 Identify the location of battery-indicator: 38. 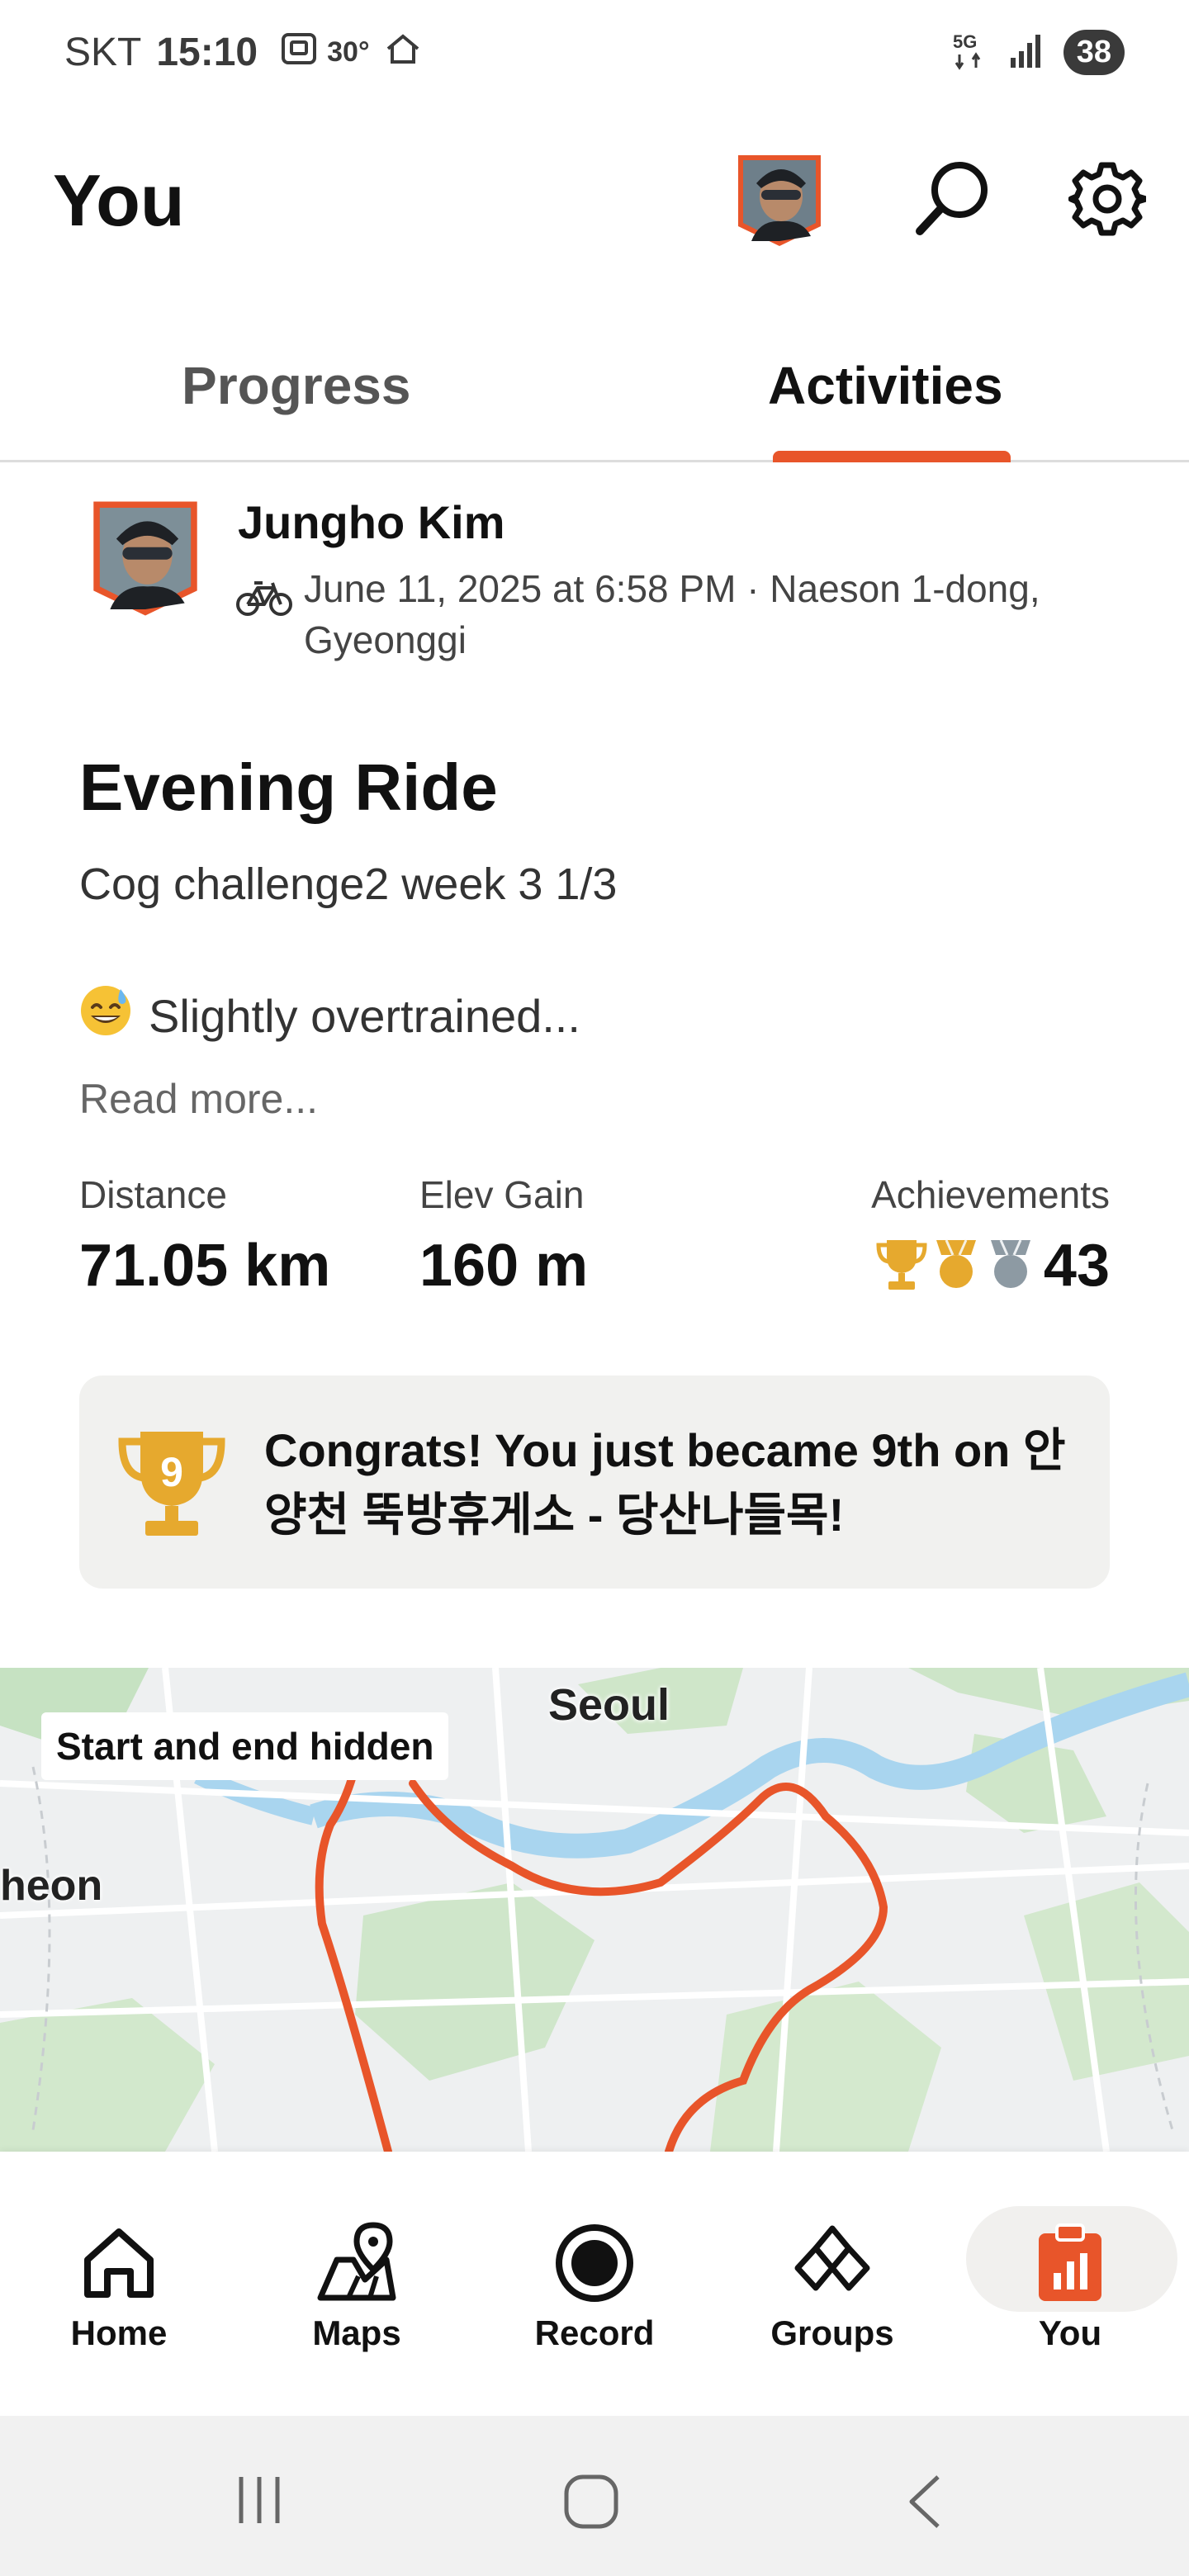
(1094, 52).